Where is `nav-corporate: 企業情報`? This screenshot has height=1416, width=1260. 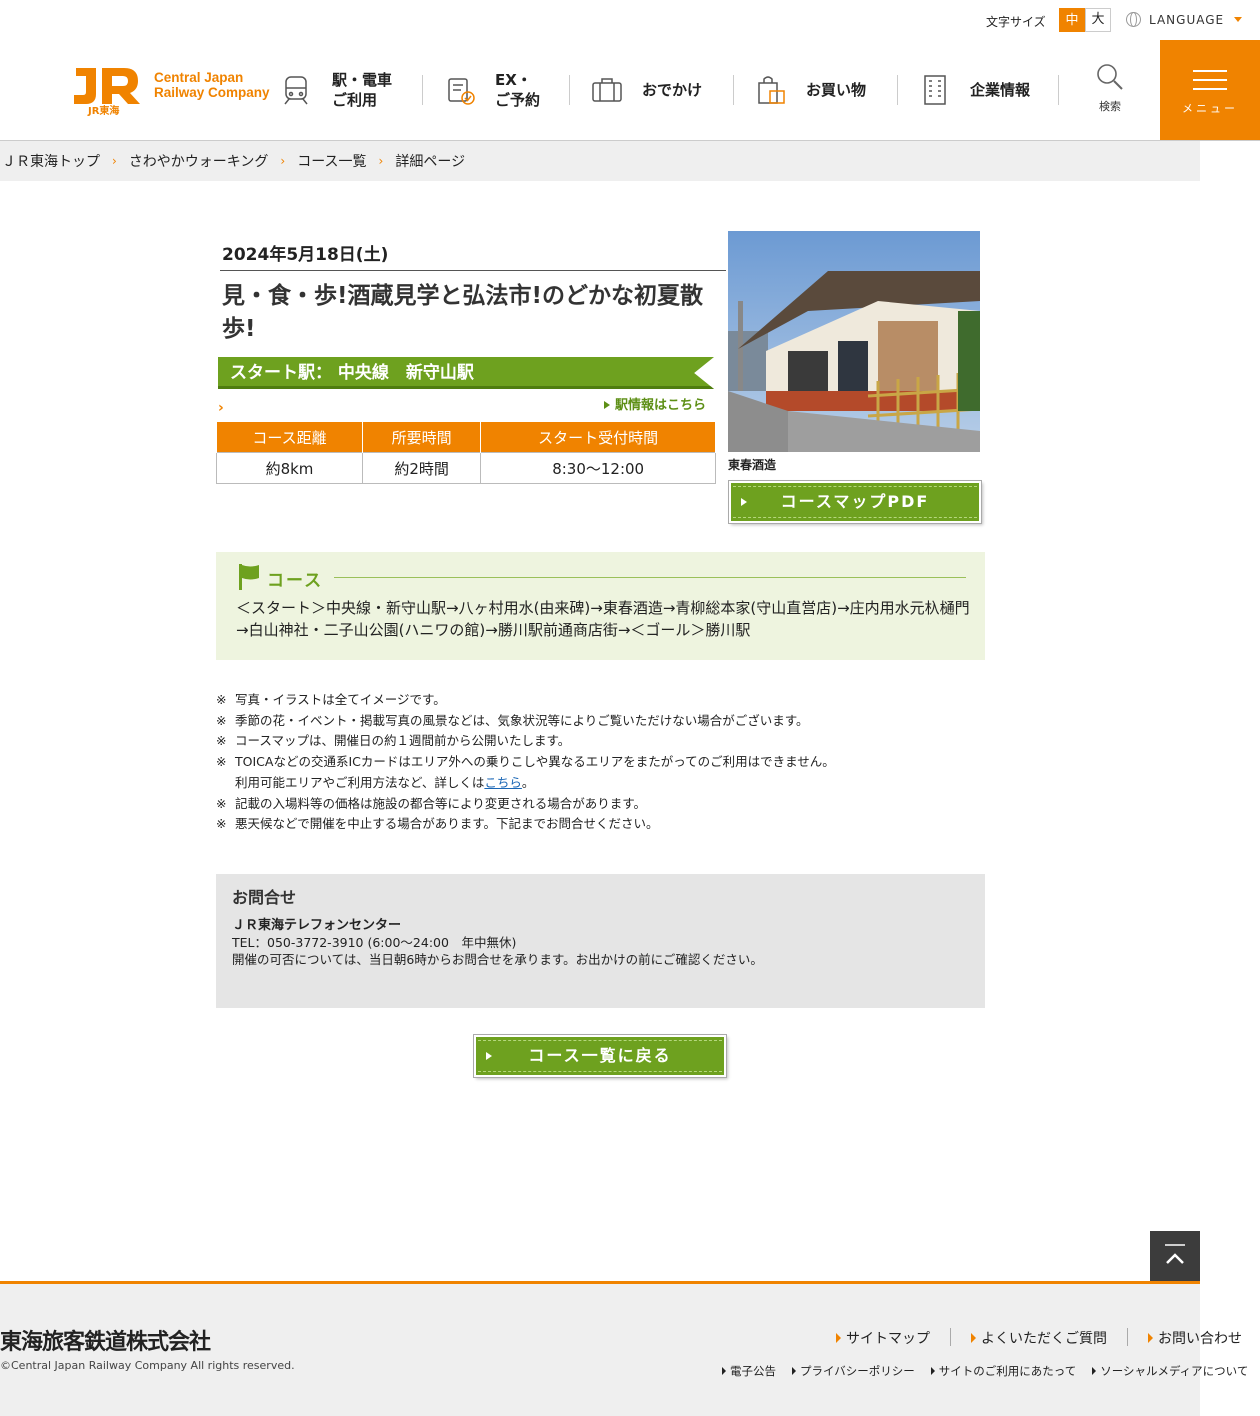
nav-corporate: 企業情報 is located at coordinates (978, 90).